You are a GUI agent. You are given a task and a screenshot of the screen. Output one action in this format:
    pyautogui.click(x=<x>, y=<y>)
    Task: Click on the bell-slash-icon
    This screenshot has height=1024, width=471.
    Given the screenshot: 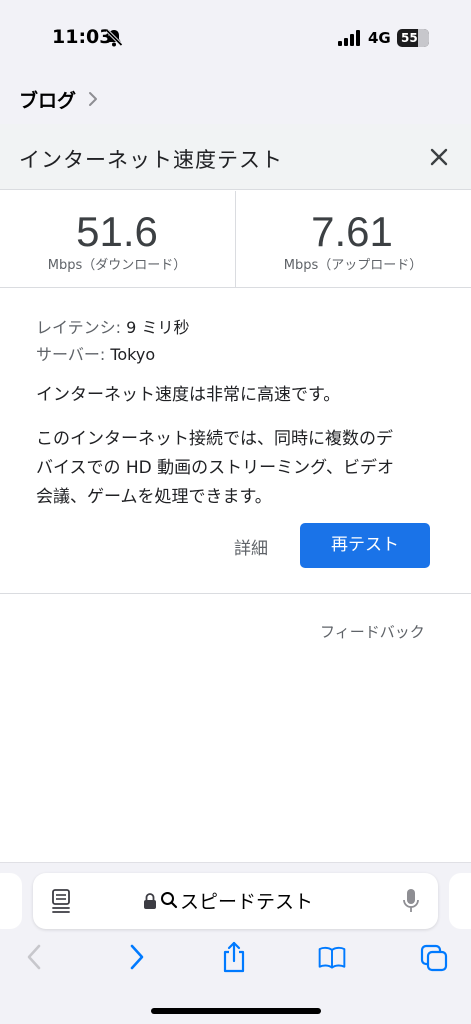 What is the action you would take?
    pyautogui.click(x=114, y=38)
    